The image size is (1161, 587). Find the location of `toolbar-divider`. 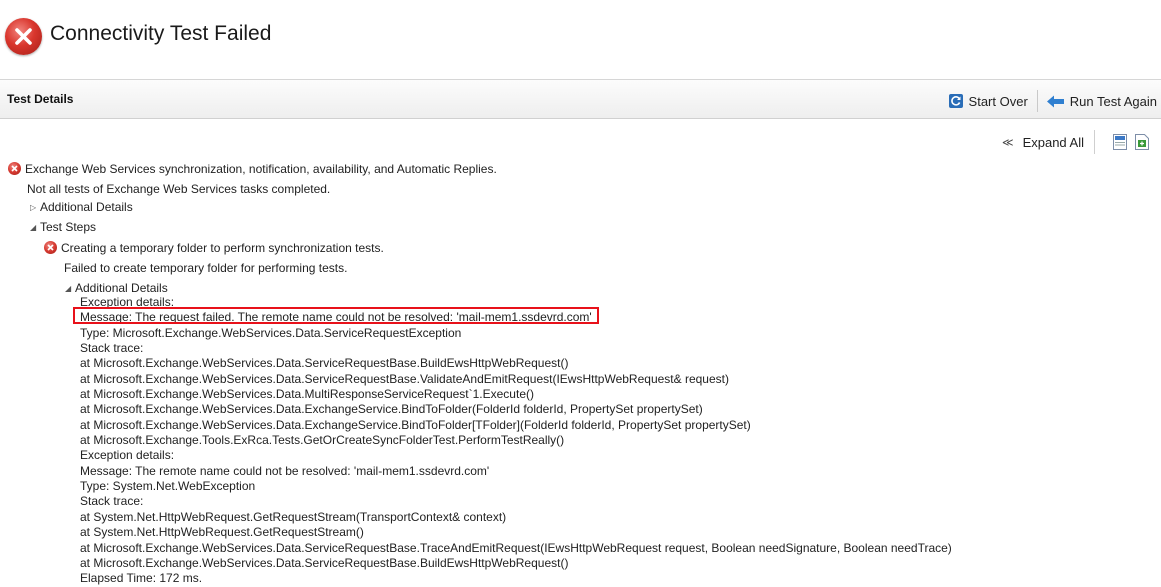

toolbar-divider is located at coordinates (1037, 101).